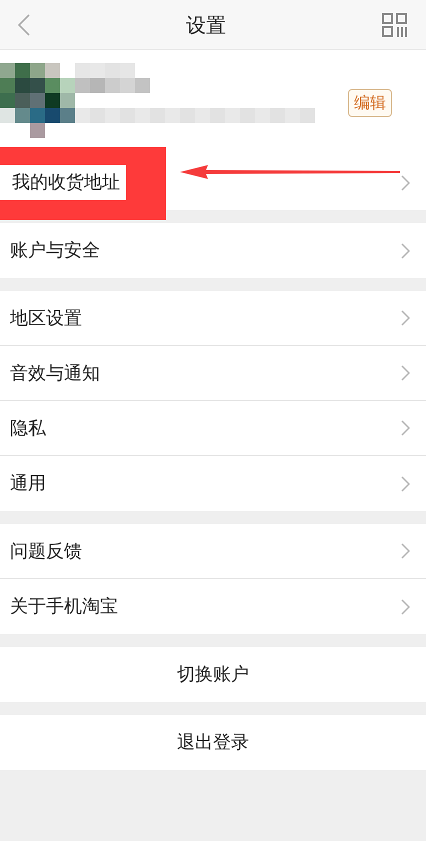 This screenshot has width=426, height=841. Describe the element at coordinates (45, 552) in the screenshot. I see `row-label: 问题反馈` at that location.